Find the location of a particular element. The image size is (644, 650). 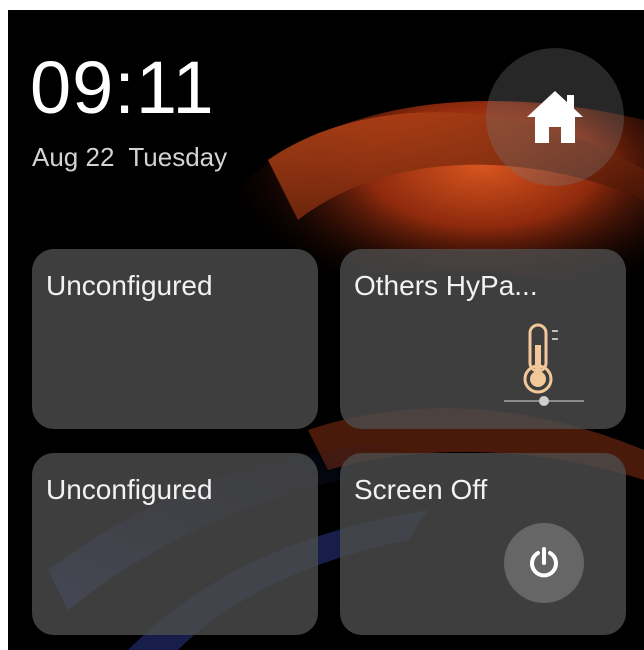

power-button is located at coordinates (544, 563).